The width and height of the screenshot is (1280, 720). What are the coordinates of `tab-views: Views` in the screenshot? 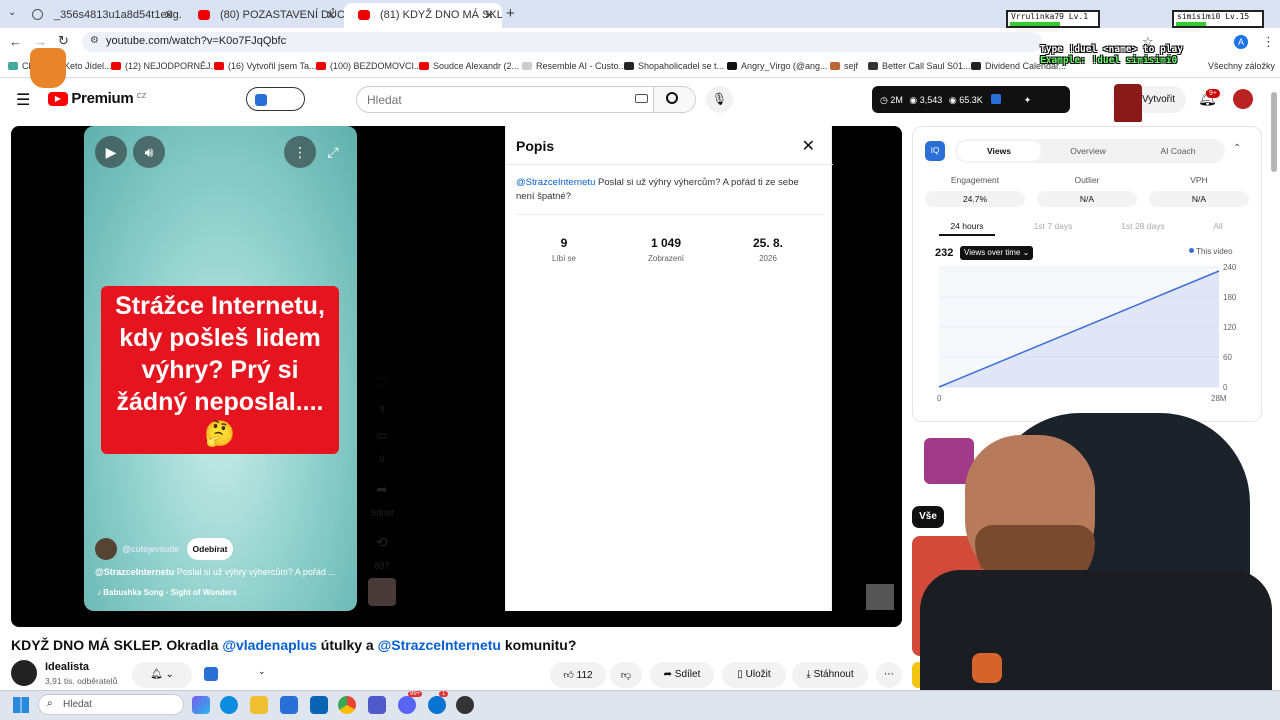 It's located at (999, 151).